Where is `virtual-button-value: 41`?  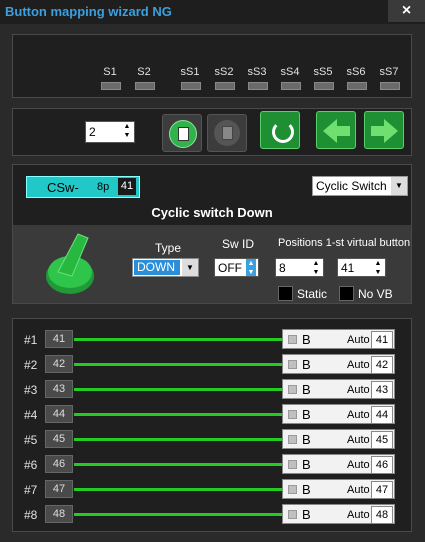
virtual-button-value: 41 is located at coordinates (348, 268).